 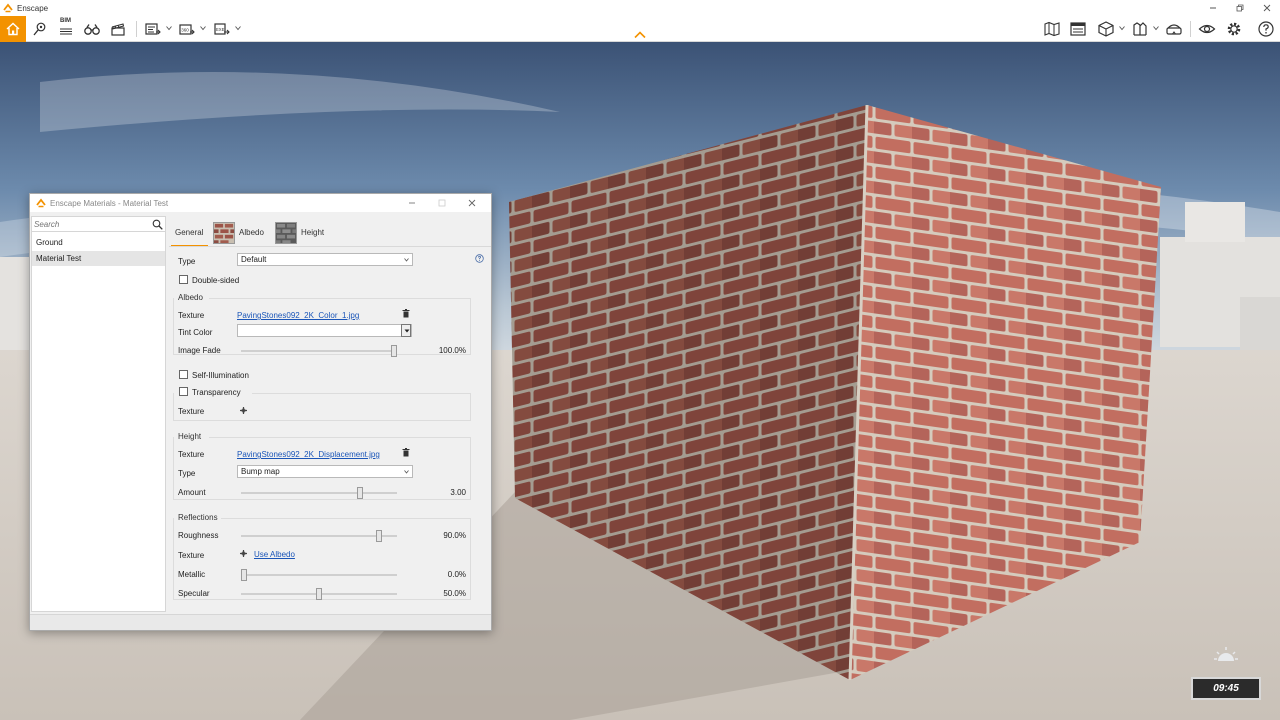 What do you see at coordinates (136, 29) in the screenshot?
I see `toolbar-separator` at bounding box center [136, 29].